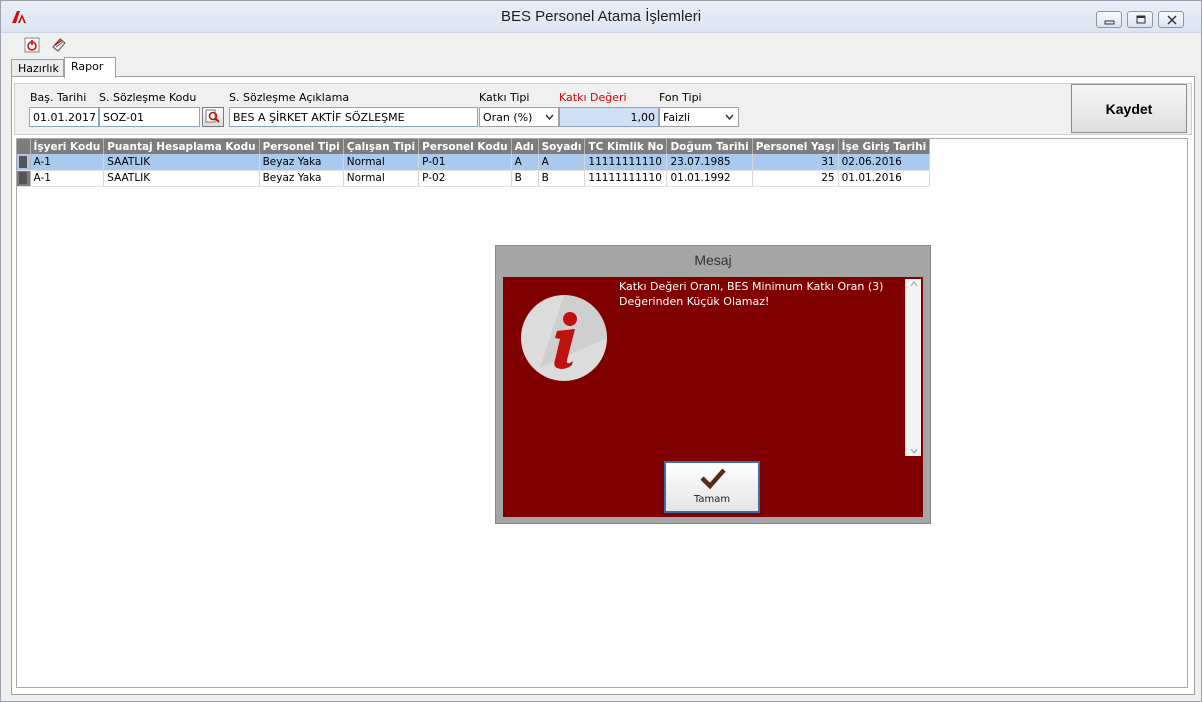  Describe the element at coordinates (90, 67) in the screenshot. I see `tab-rapor: Rapor` at that location.